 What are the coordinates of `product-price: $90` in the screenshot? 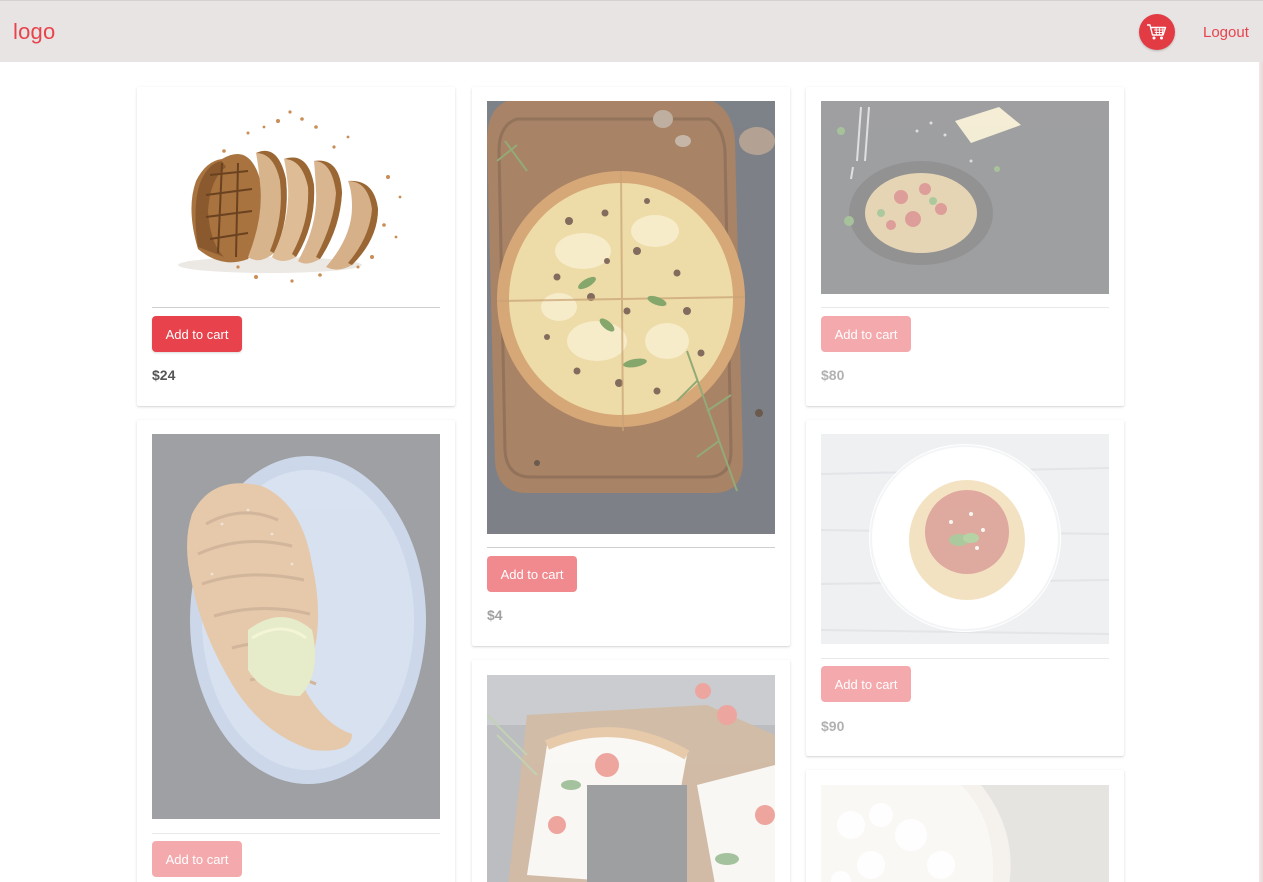 It's located at (833, 726).